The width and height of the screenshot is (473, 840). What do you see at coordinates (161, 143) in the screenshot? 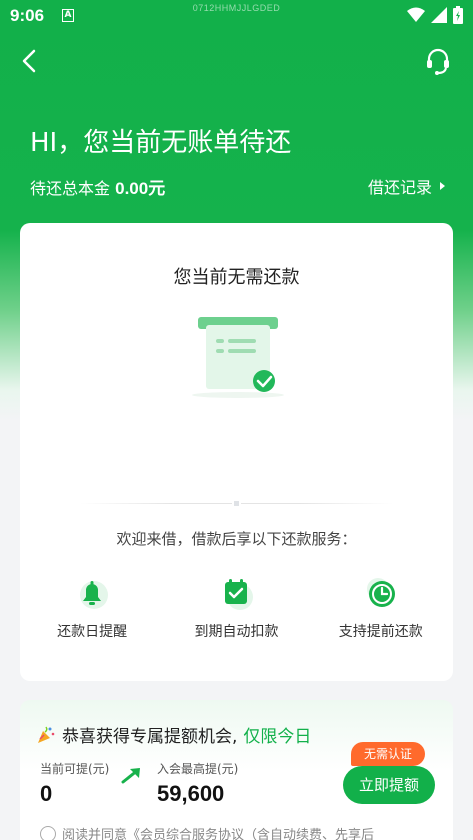
I see `page-headline: HI，您当前无账单待还` at bounding box center [161, 143].